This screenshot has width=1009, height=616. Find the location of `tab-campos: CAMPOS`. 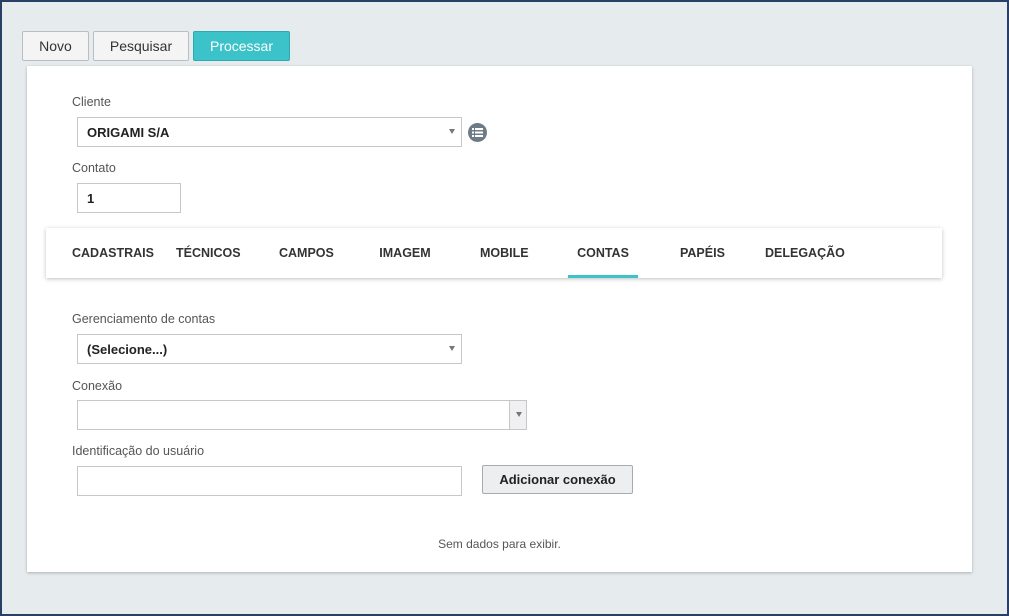

tab-campos: CAMPOS is located at coordinates (306, 253).